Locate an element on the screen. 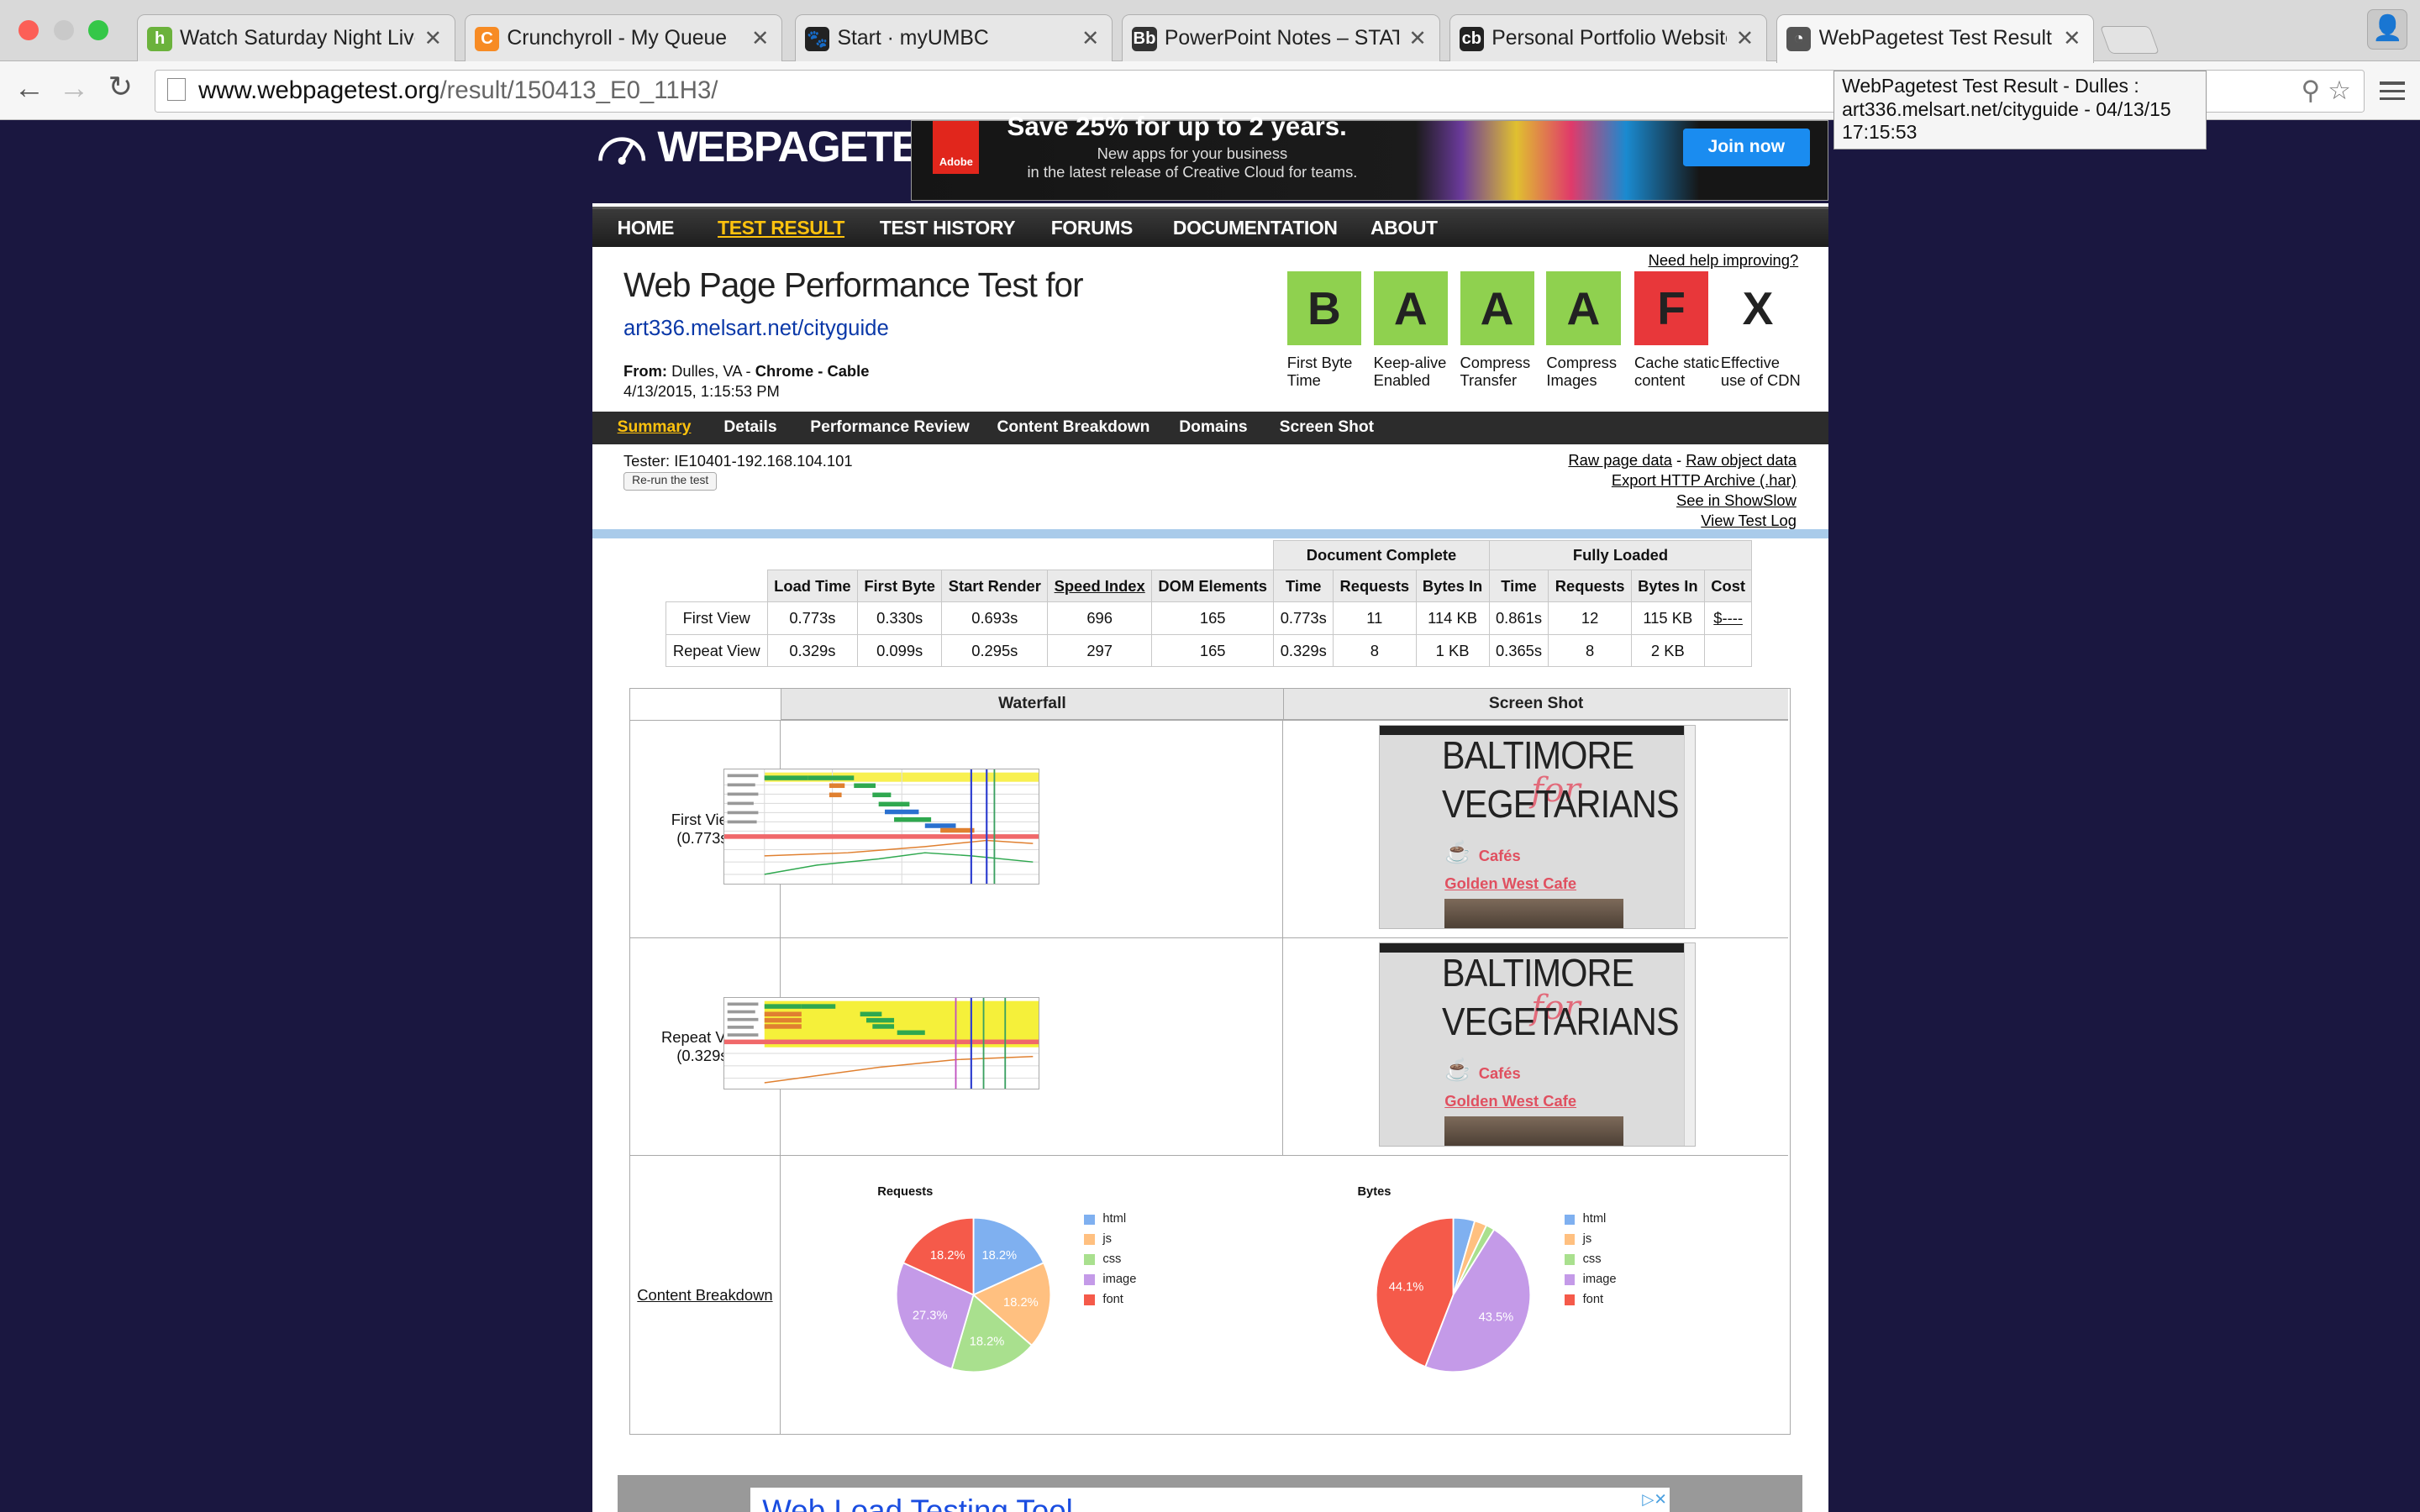  legend-item: css is located at coordinates (1590, 1260).